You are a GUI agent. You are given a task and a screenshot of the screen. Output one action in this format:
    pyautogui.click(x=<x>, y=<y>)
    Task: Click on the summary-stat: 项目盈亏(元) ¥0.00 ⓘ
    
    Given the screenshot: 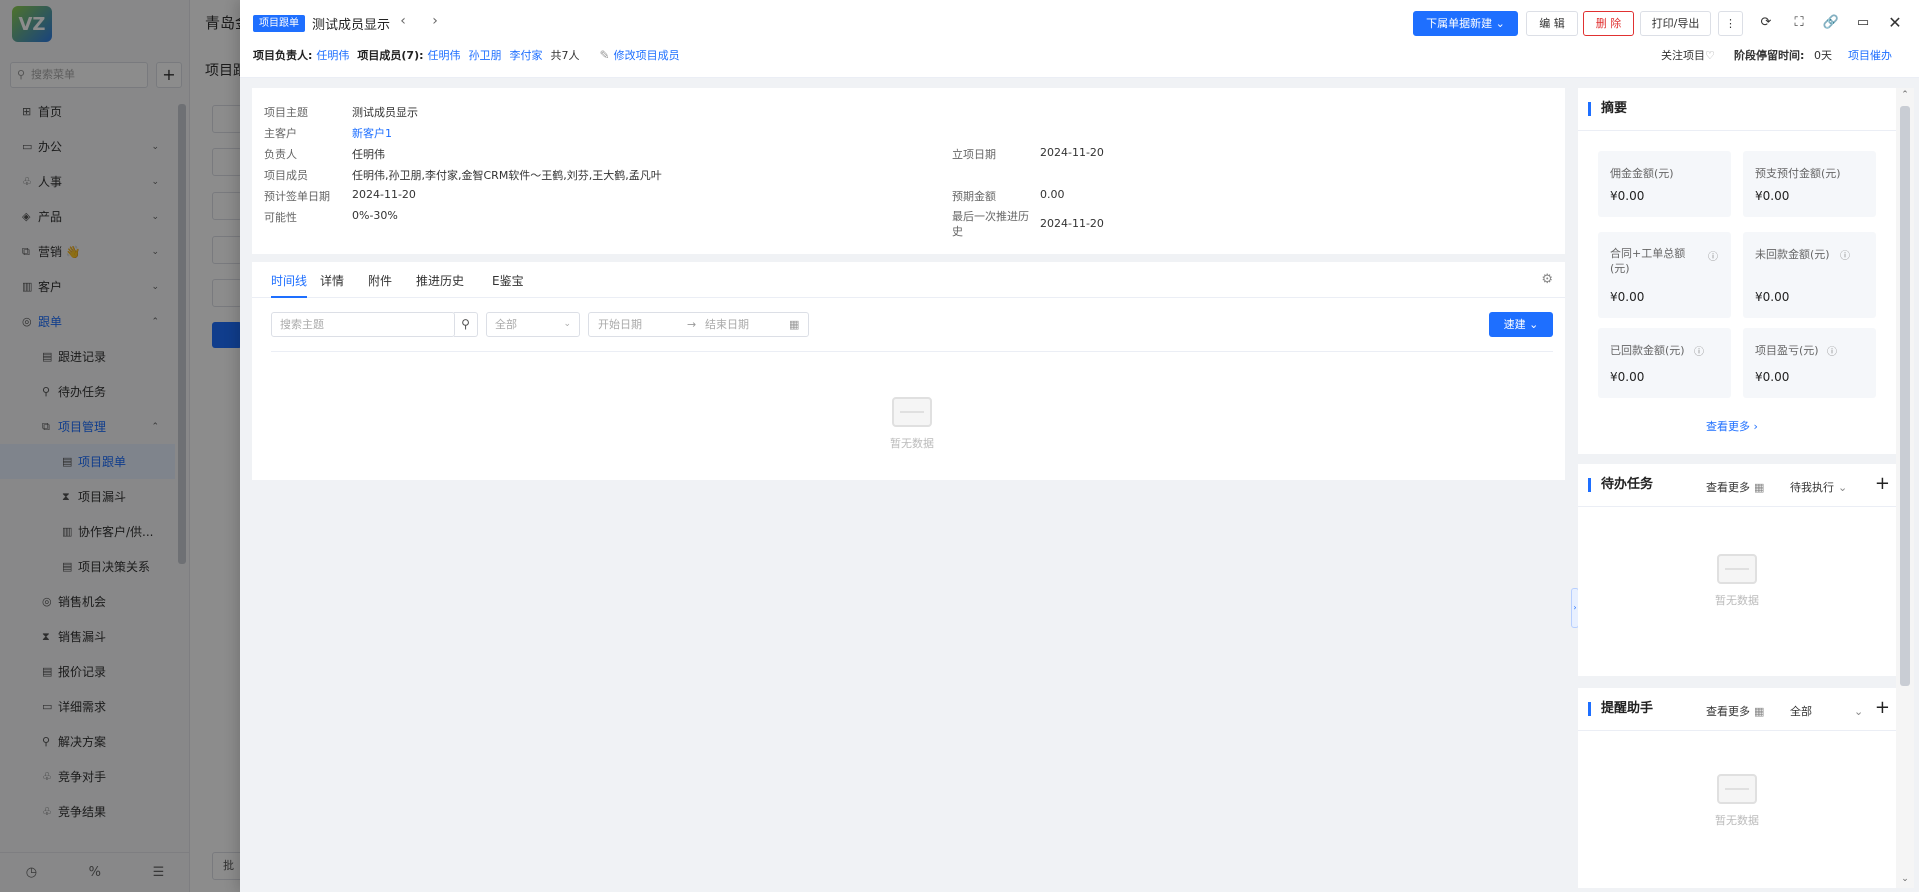 What is the action you would take?
    pyautogui.click(x=1809, y=363)
    